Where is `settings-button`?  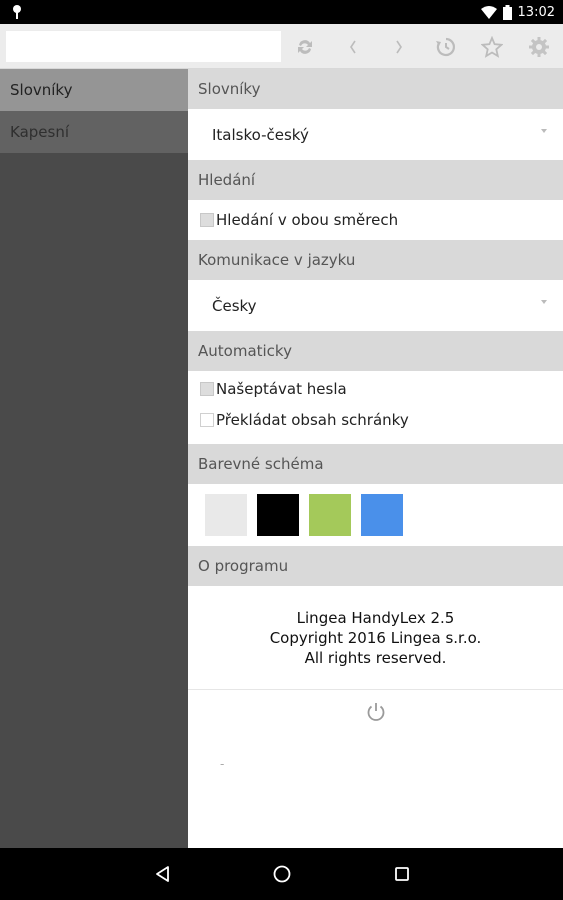
settings-button is located at coordinates (539, 47).